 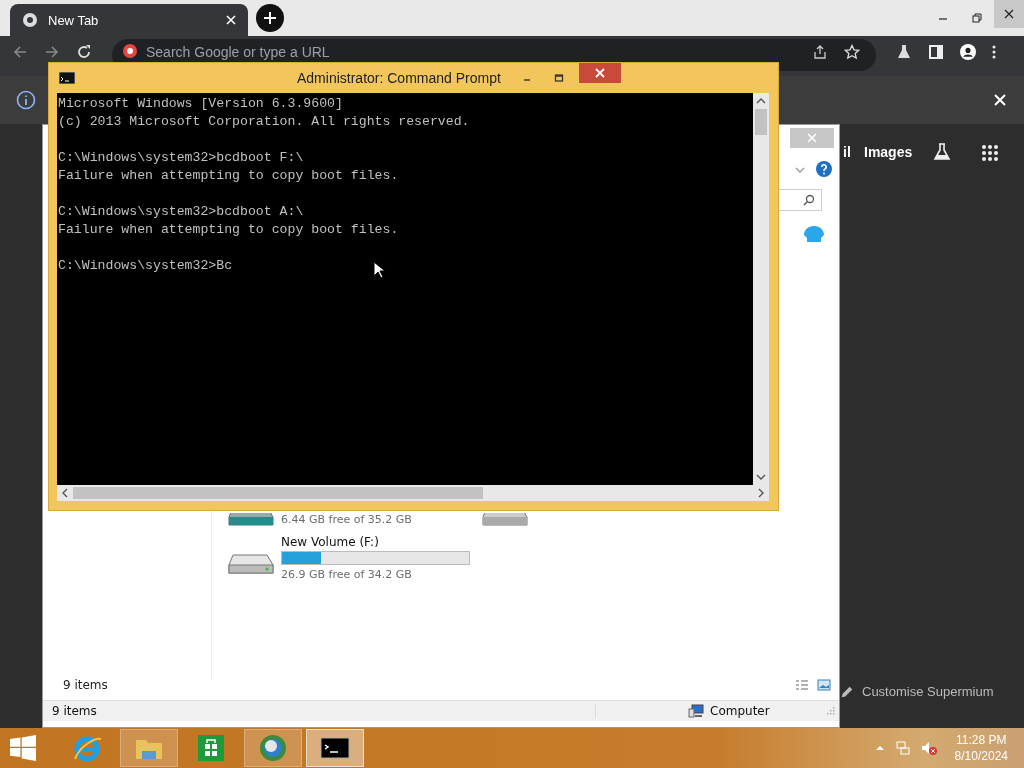 I want to click on console-line: Microsoft Windows [Version 6.3.9600], so click(x=200, y=104).